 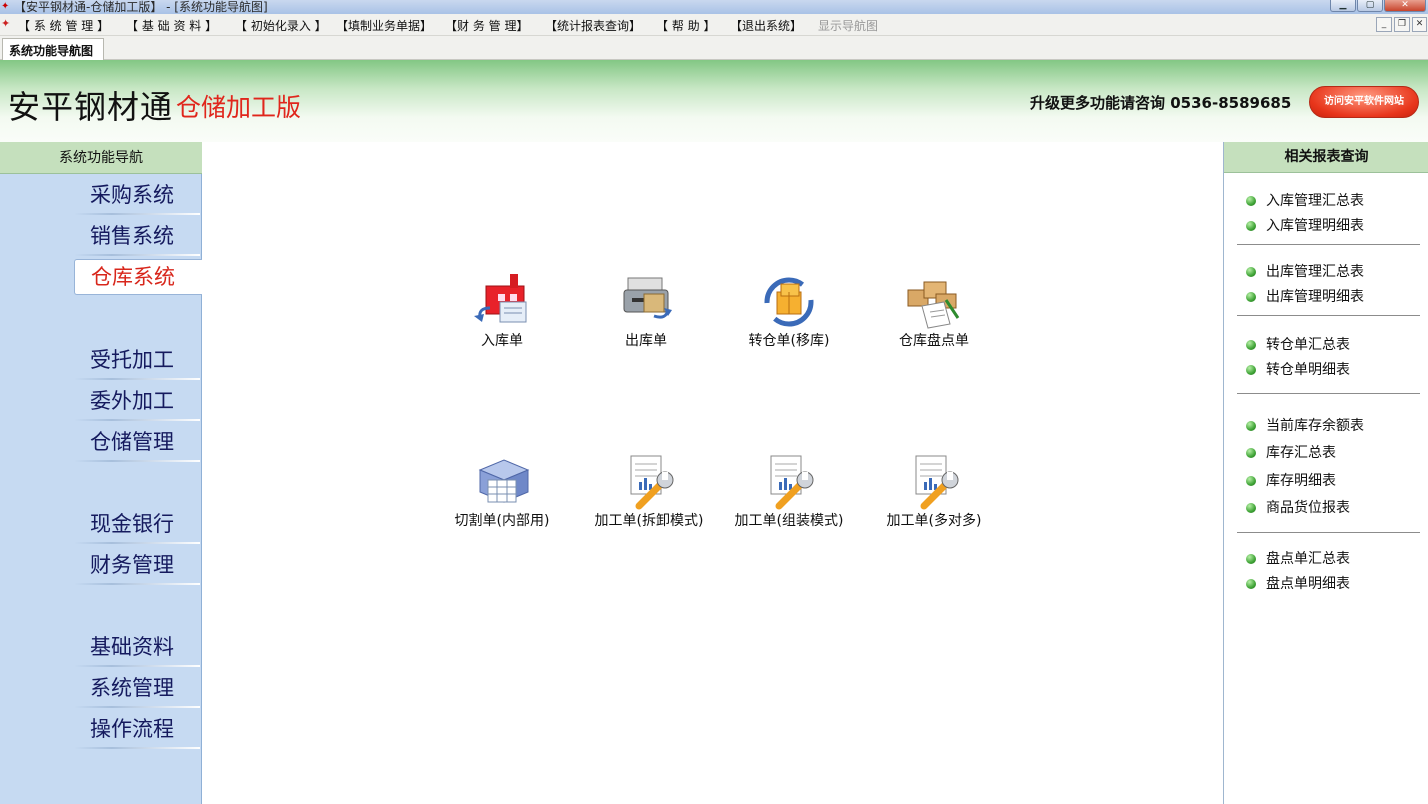 What do you see at coordinates (141, 7) in the screenshot?
I see `window-title: 【安平钢材通-仓储加工版】 - [系统功能导航图]` at bounding box center [141, 7].